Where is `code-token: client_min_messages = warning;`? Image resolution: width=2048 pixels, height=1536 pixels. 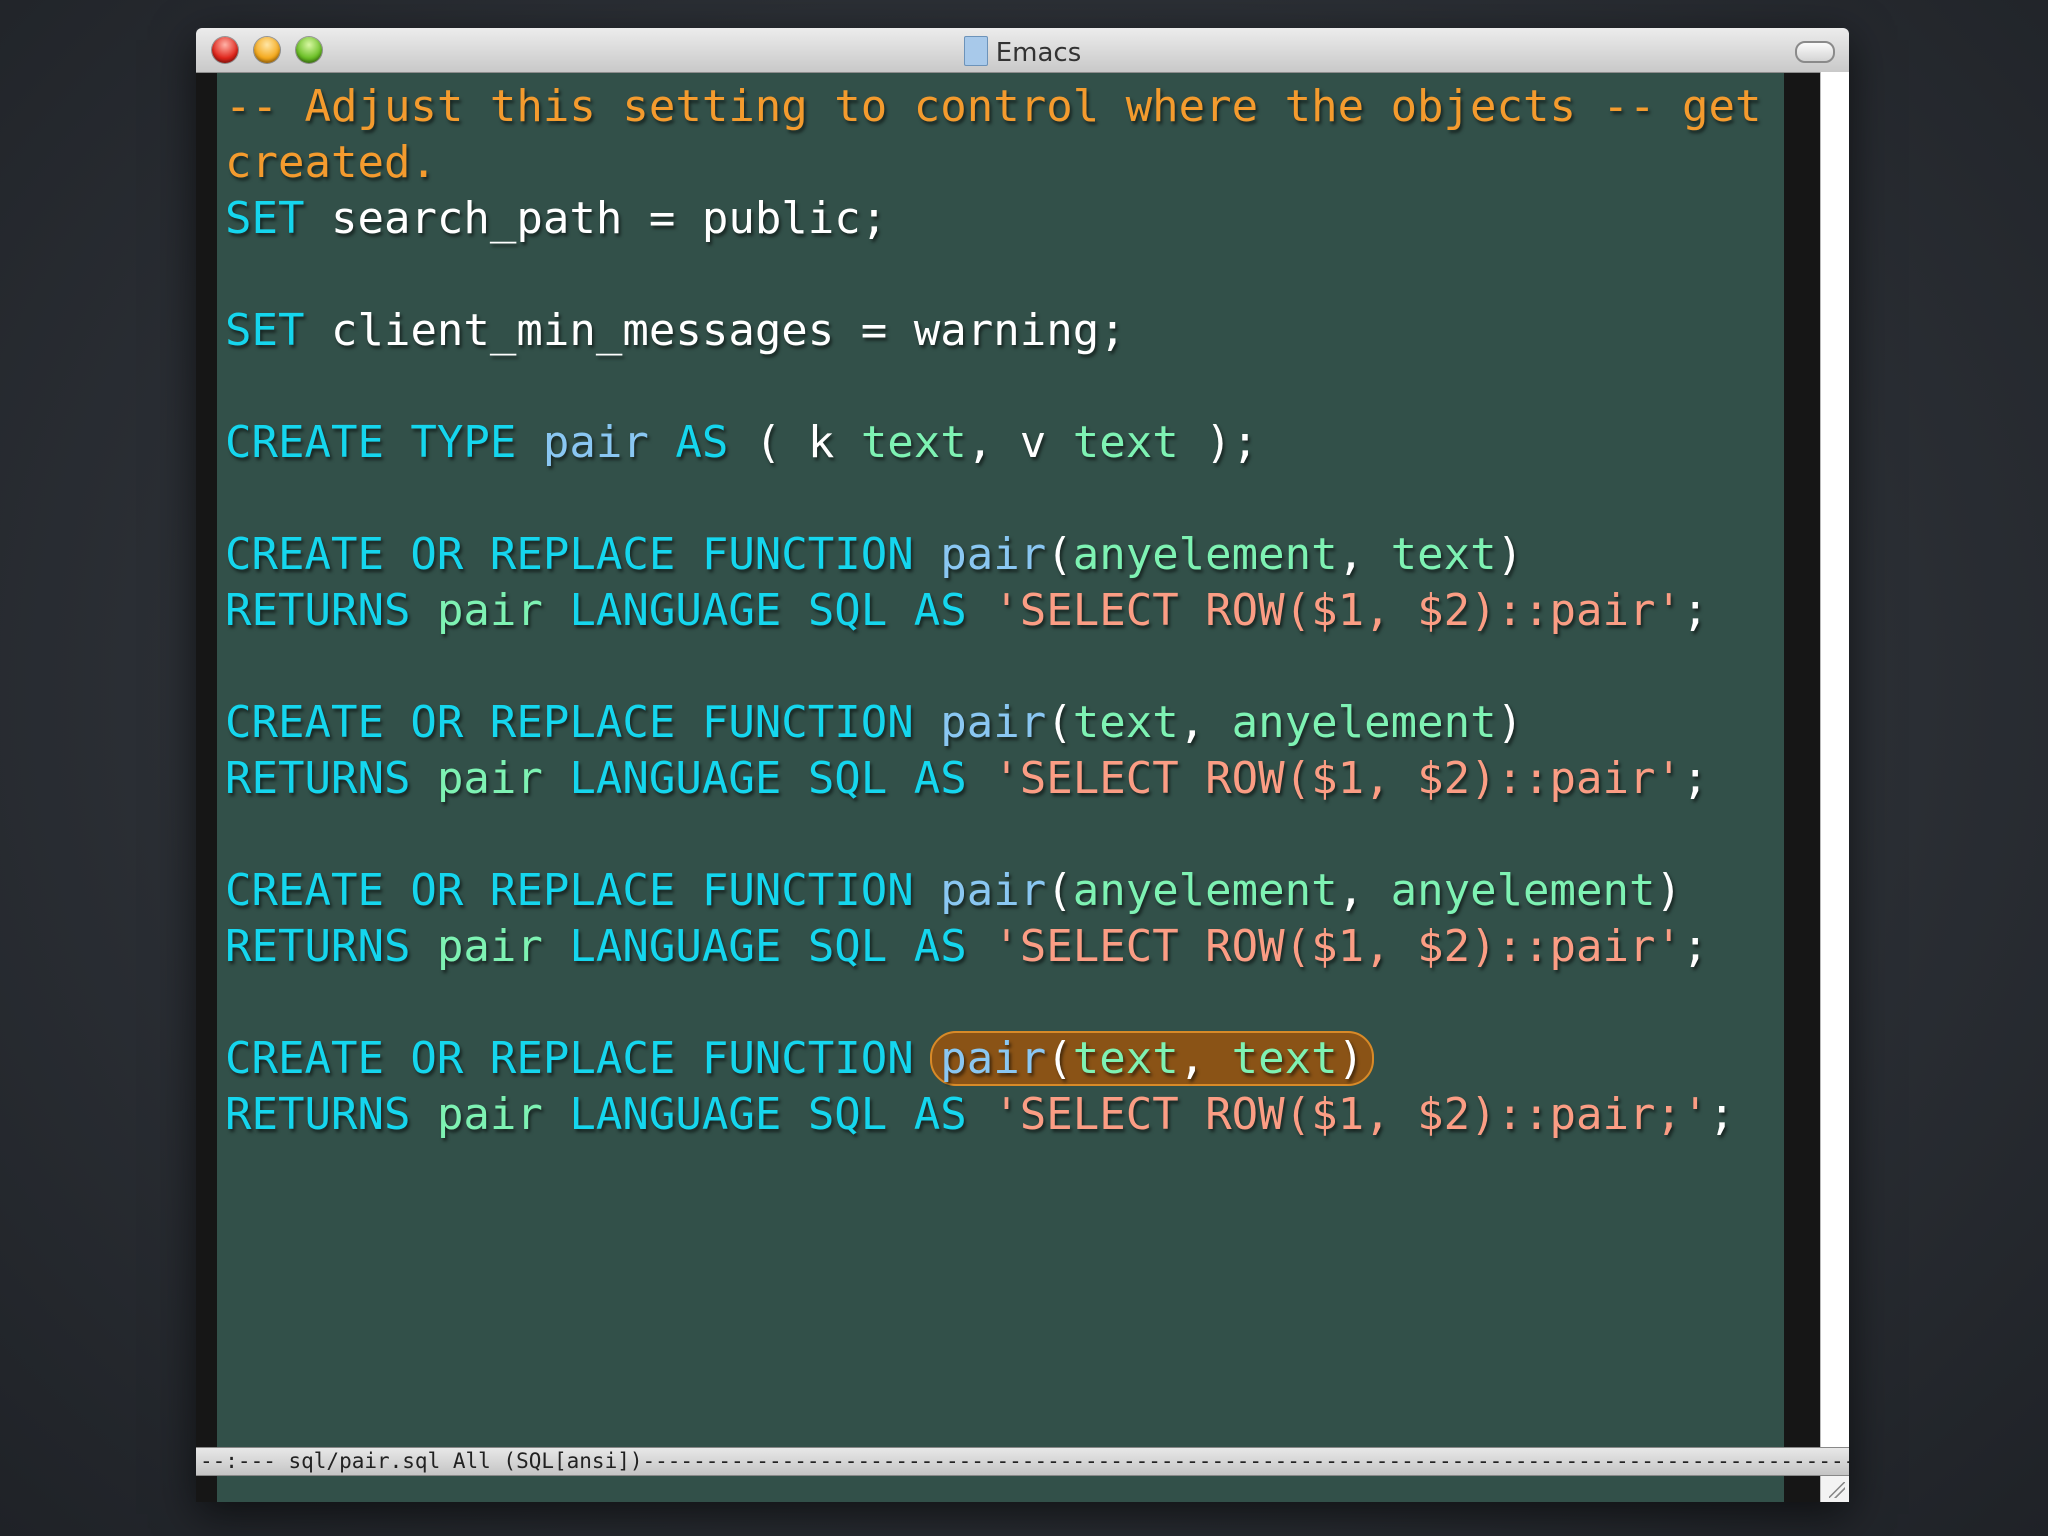 code-token: client_min_messages = warning; is located at coordinates (715, 330).